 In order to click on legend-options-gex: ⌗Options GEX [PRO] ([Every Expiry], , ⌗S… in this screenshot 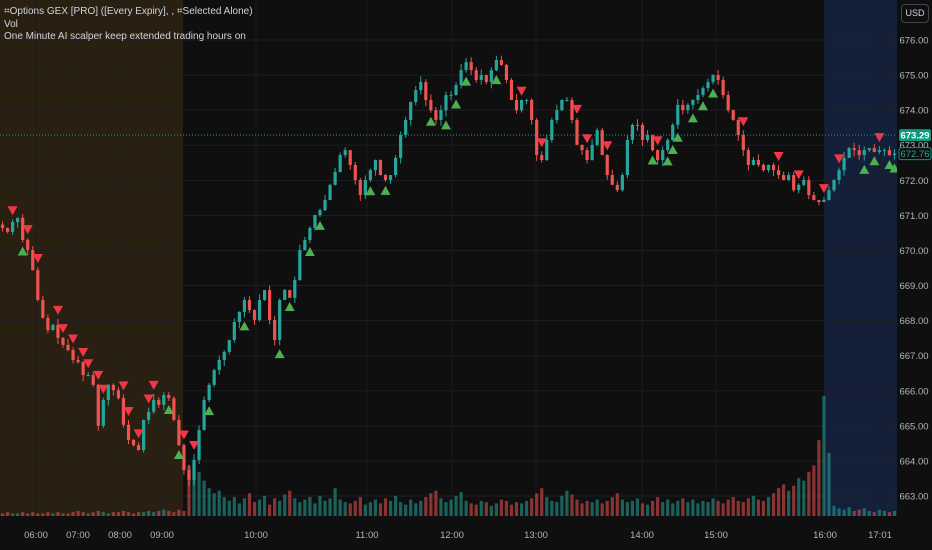, I will do `click(128, 12)`.